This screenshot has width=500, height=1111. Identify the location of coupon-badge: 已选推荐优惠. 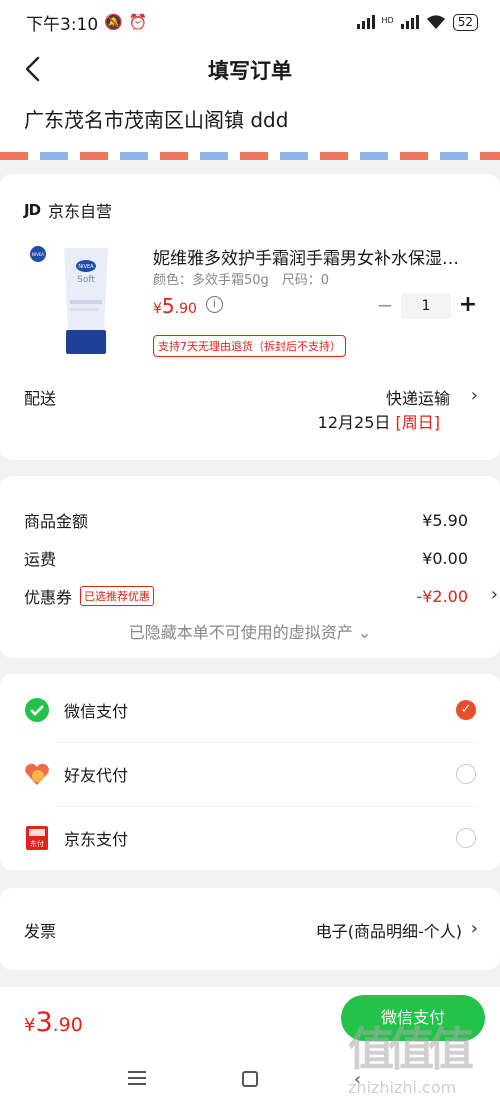
(117, 596).